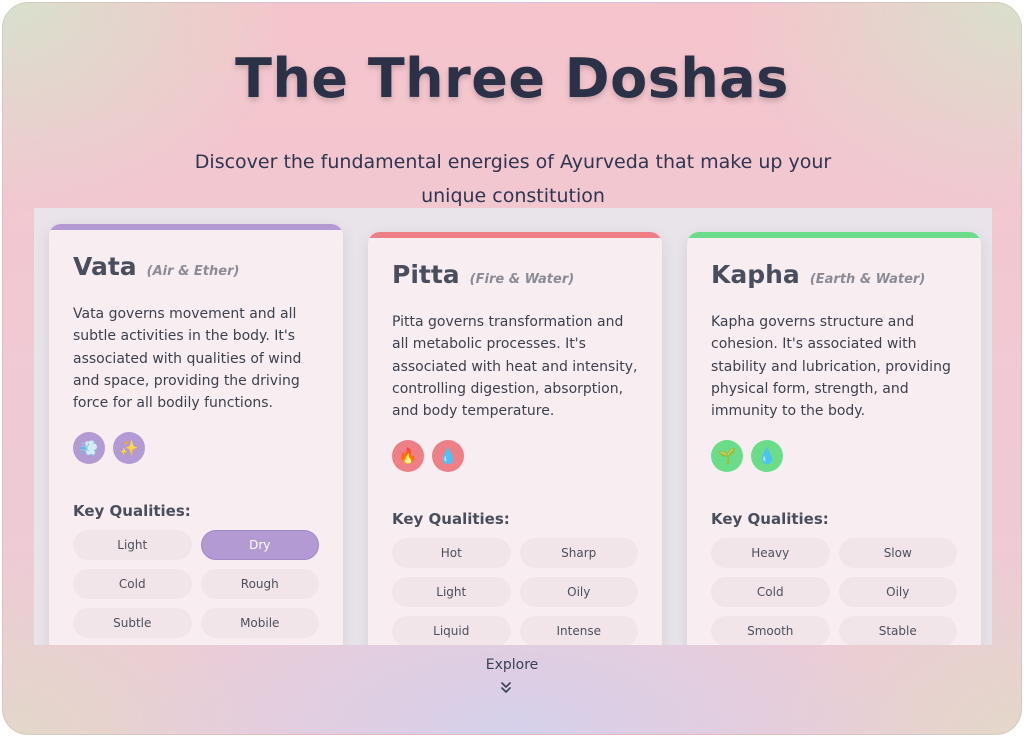 The width and height of the screenshot is (1024, 737). What do you see at coordinates (259, 545) in the screenshot?
I see `quality-chip-dry-selected: Dry` at bounding box center [259, 545].